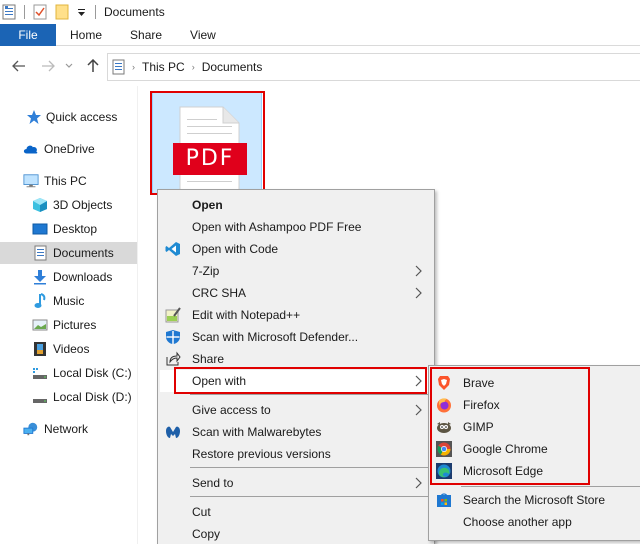 The height and width of the screenshot is (544, 640). What do you see at coordinates (296, 315) in the screenshot?
I see `menu-item-edit-notepadpp: Edit with Notepad++` at bounding box center [296, 315].